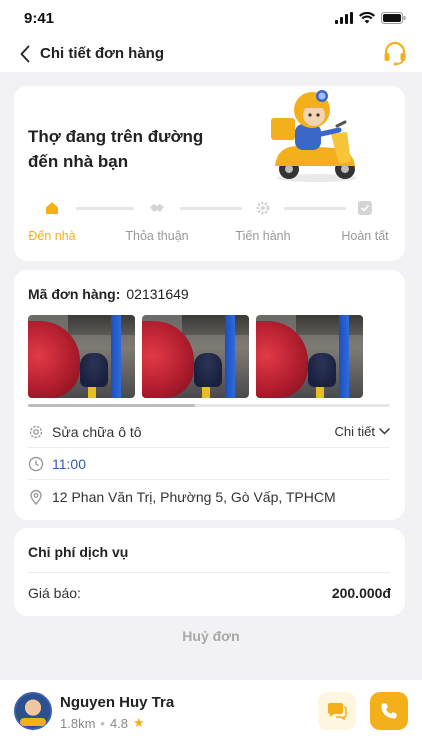 Image resolution: width=422 pixels, height=750 pixels. What do you see at coordinates (39, 18) in the screenshot?
I see `status-time: 9:41` at bounding box center [39, 18].